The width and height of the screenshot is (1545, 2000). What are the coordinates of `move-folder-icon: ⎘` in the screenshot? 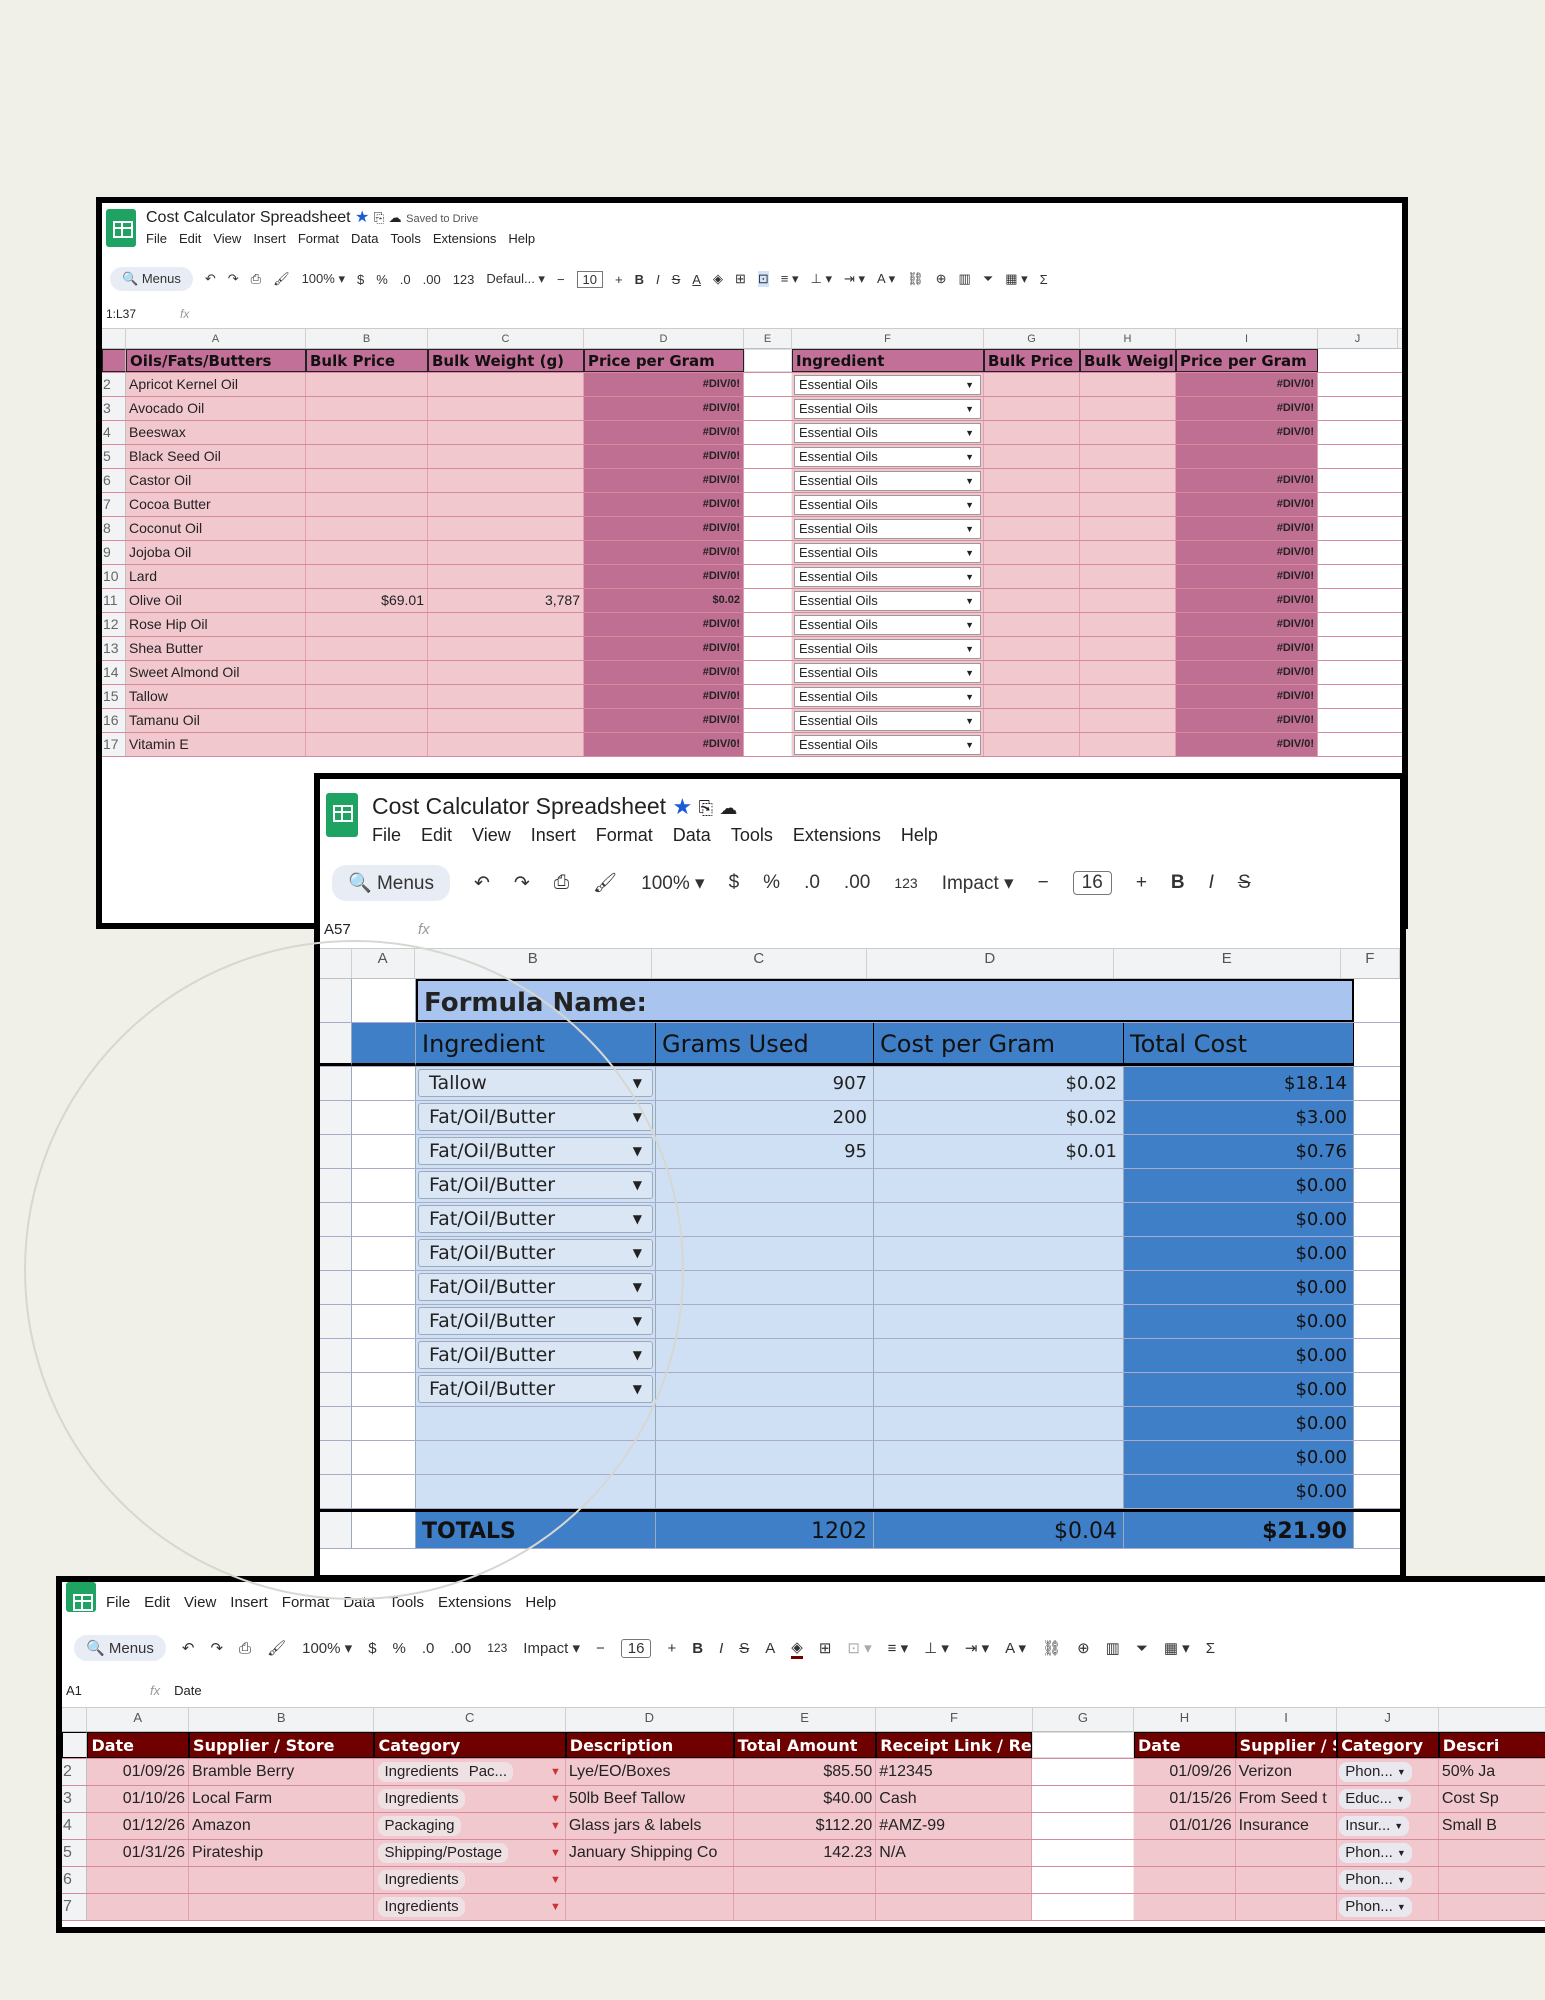 It's located at (706, 808).